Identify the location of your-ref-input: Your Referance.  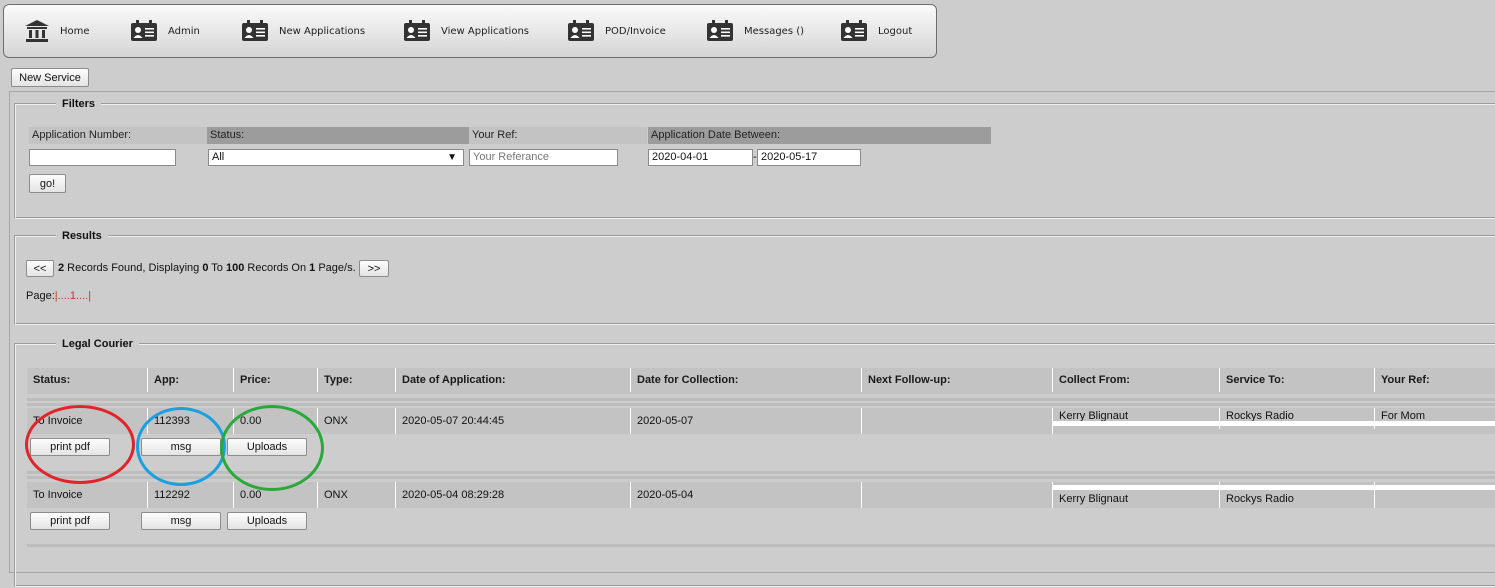
(543, 157).